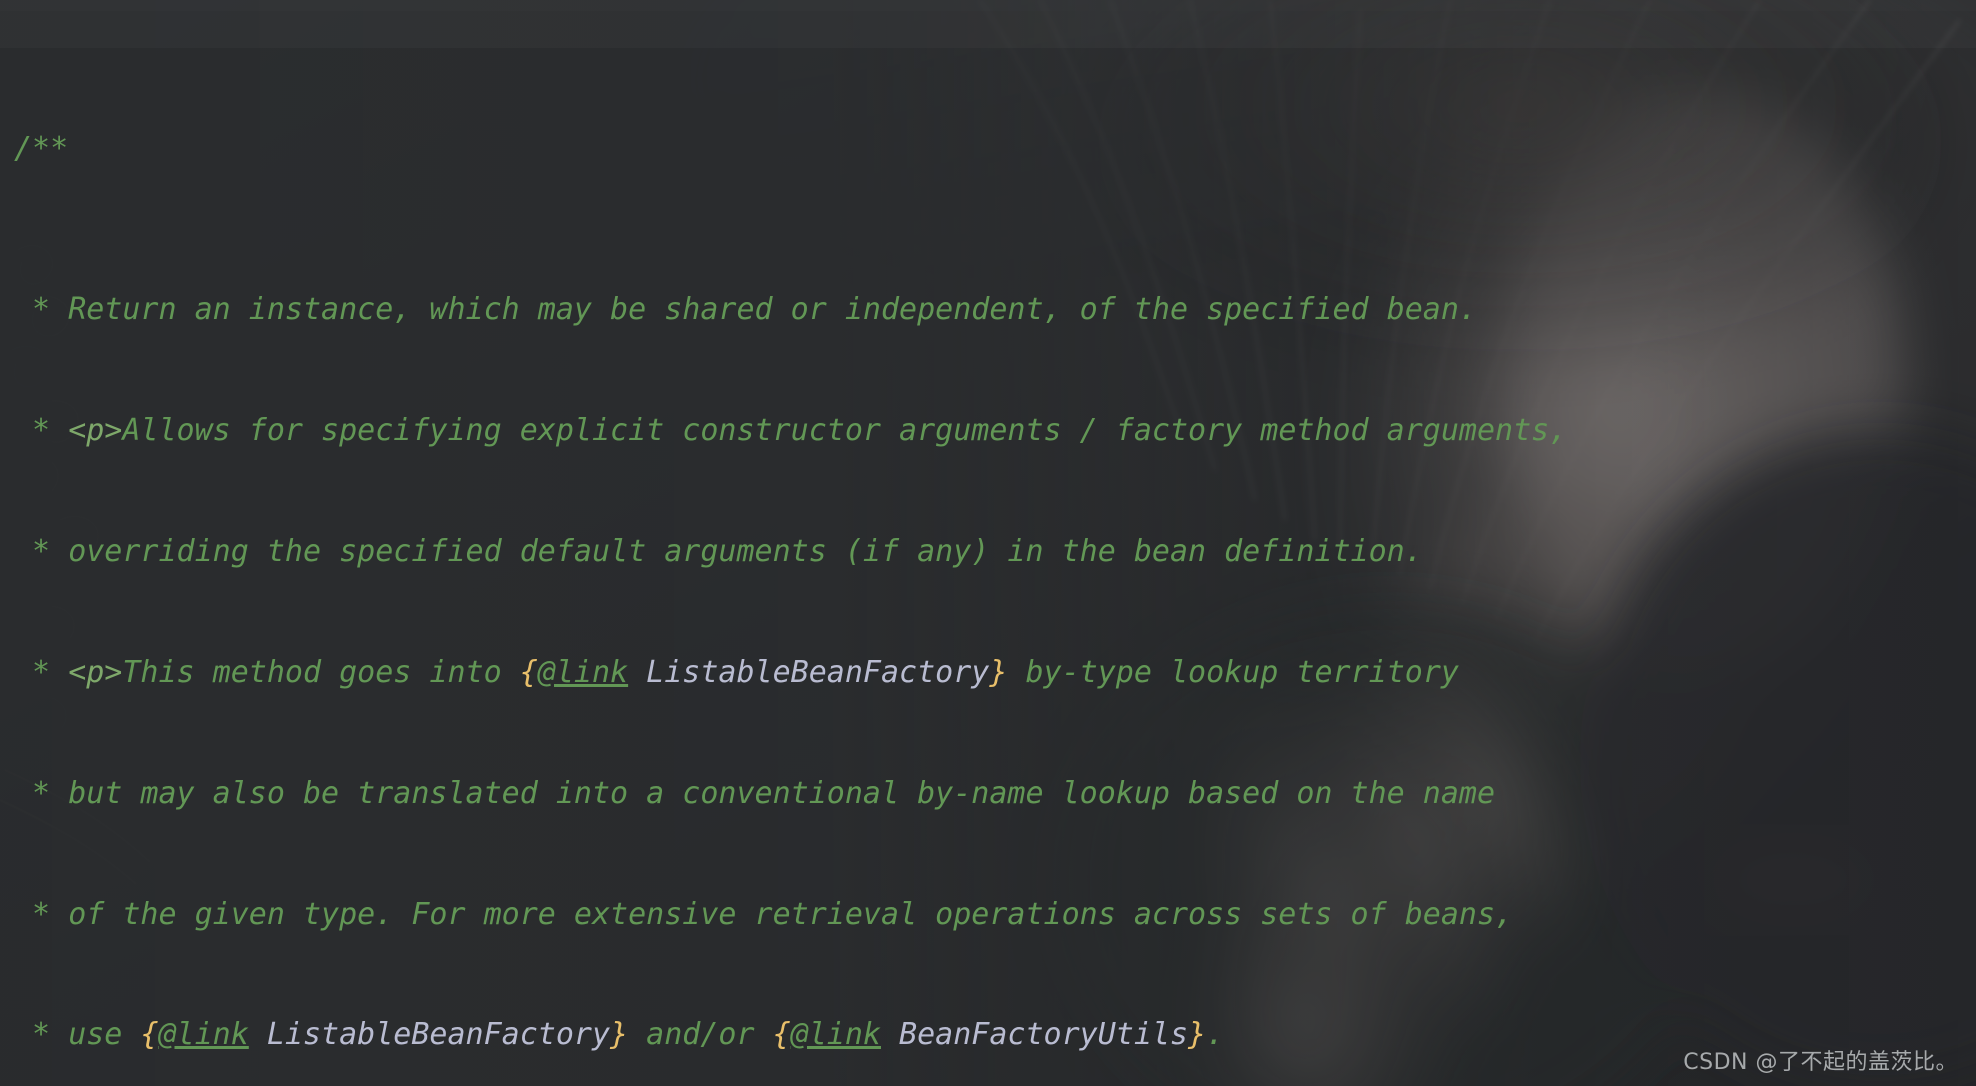 This screenshot has width=1976, height=1086. Describe the element at coordinates (700, 1035) in the screenshot. I see `code-token: and/or` at that location.